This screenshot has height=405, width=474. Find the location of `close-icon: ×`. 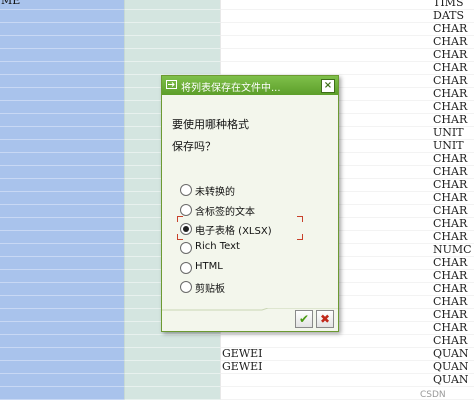

close-icon: × is located at coordinates (328, 85).